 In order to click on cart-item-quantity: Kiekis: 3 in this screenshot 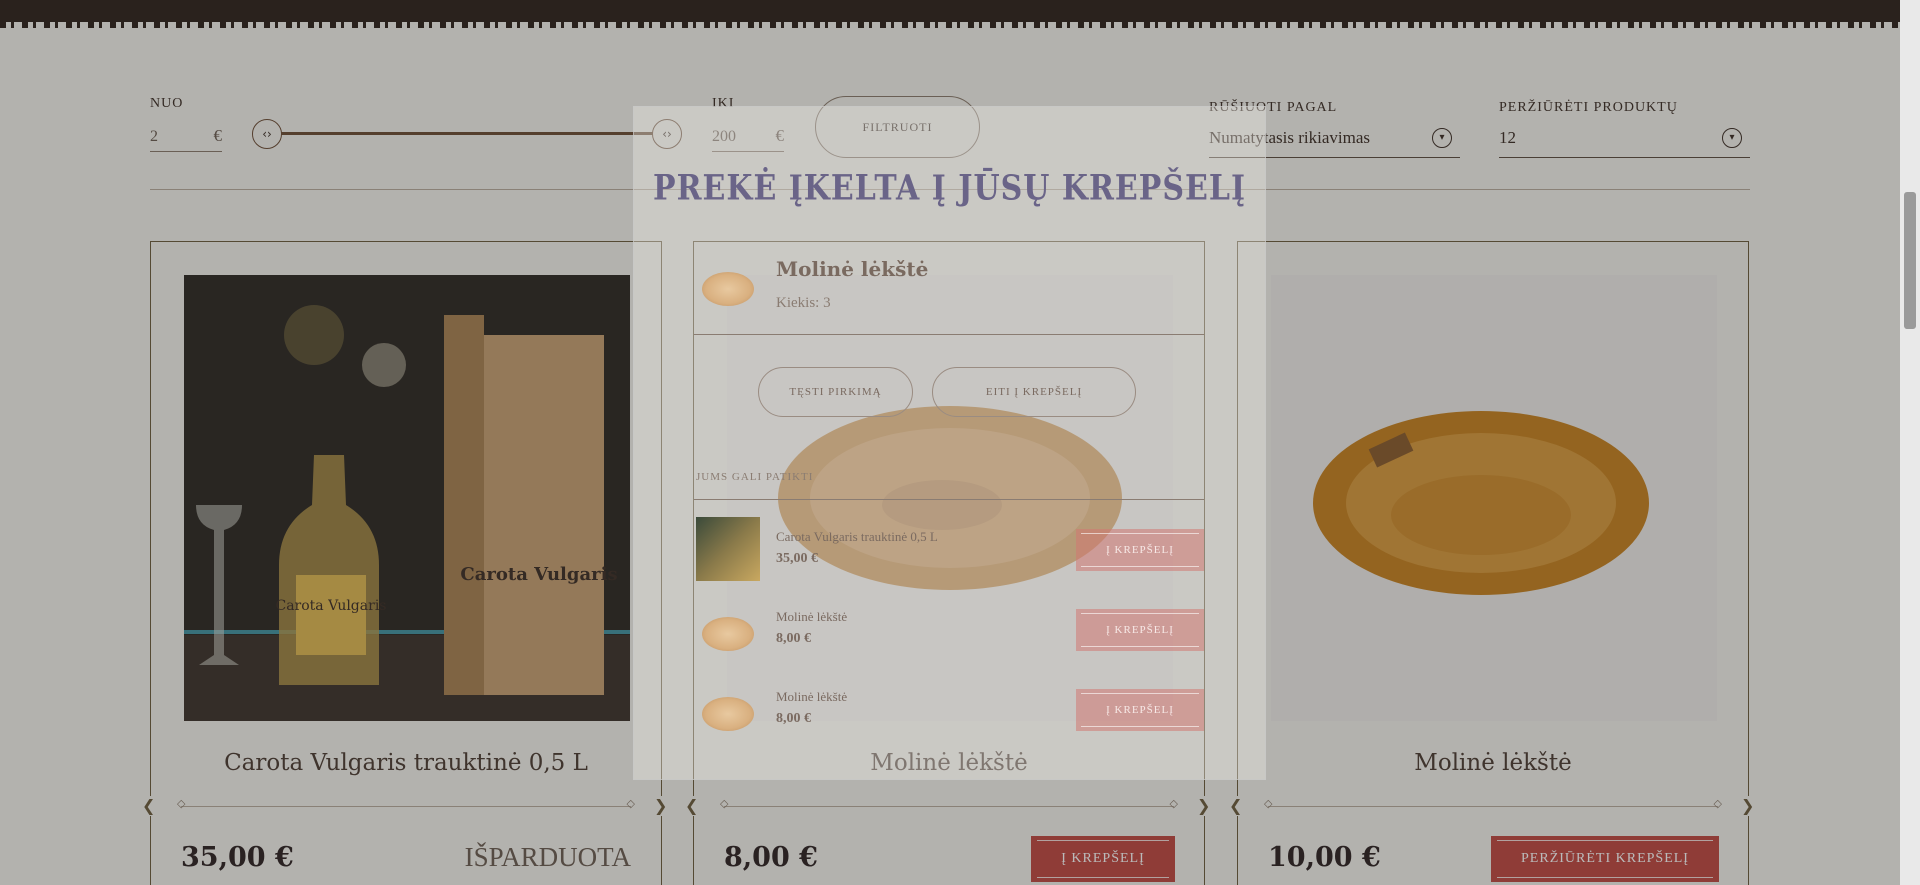, I will do `click(803, 303)`.